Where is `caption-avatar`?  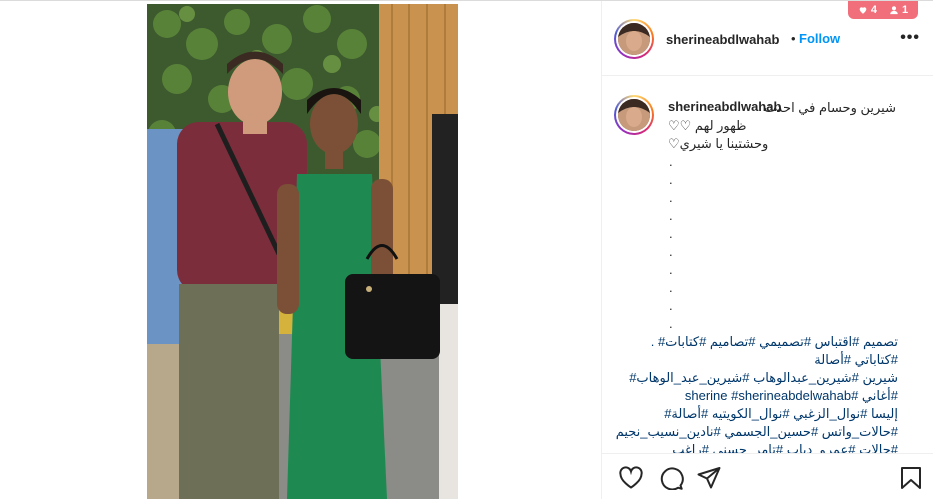
caption-avatar is located at coordinates (634, 115).